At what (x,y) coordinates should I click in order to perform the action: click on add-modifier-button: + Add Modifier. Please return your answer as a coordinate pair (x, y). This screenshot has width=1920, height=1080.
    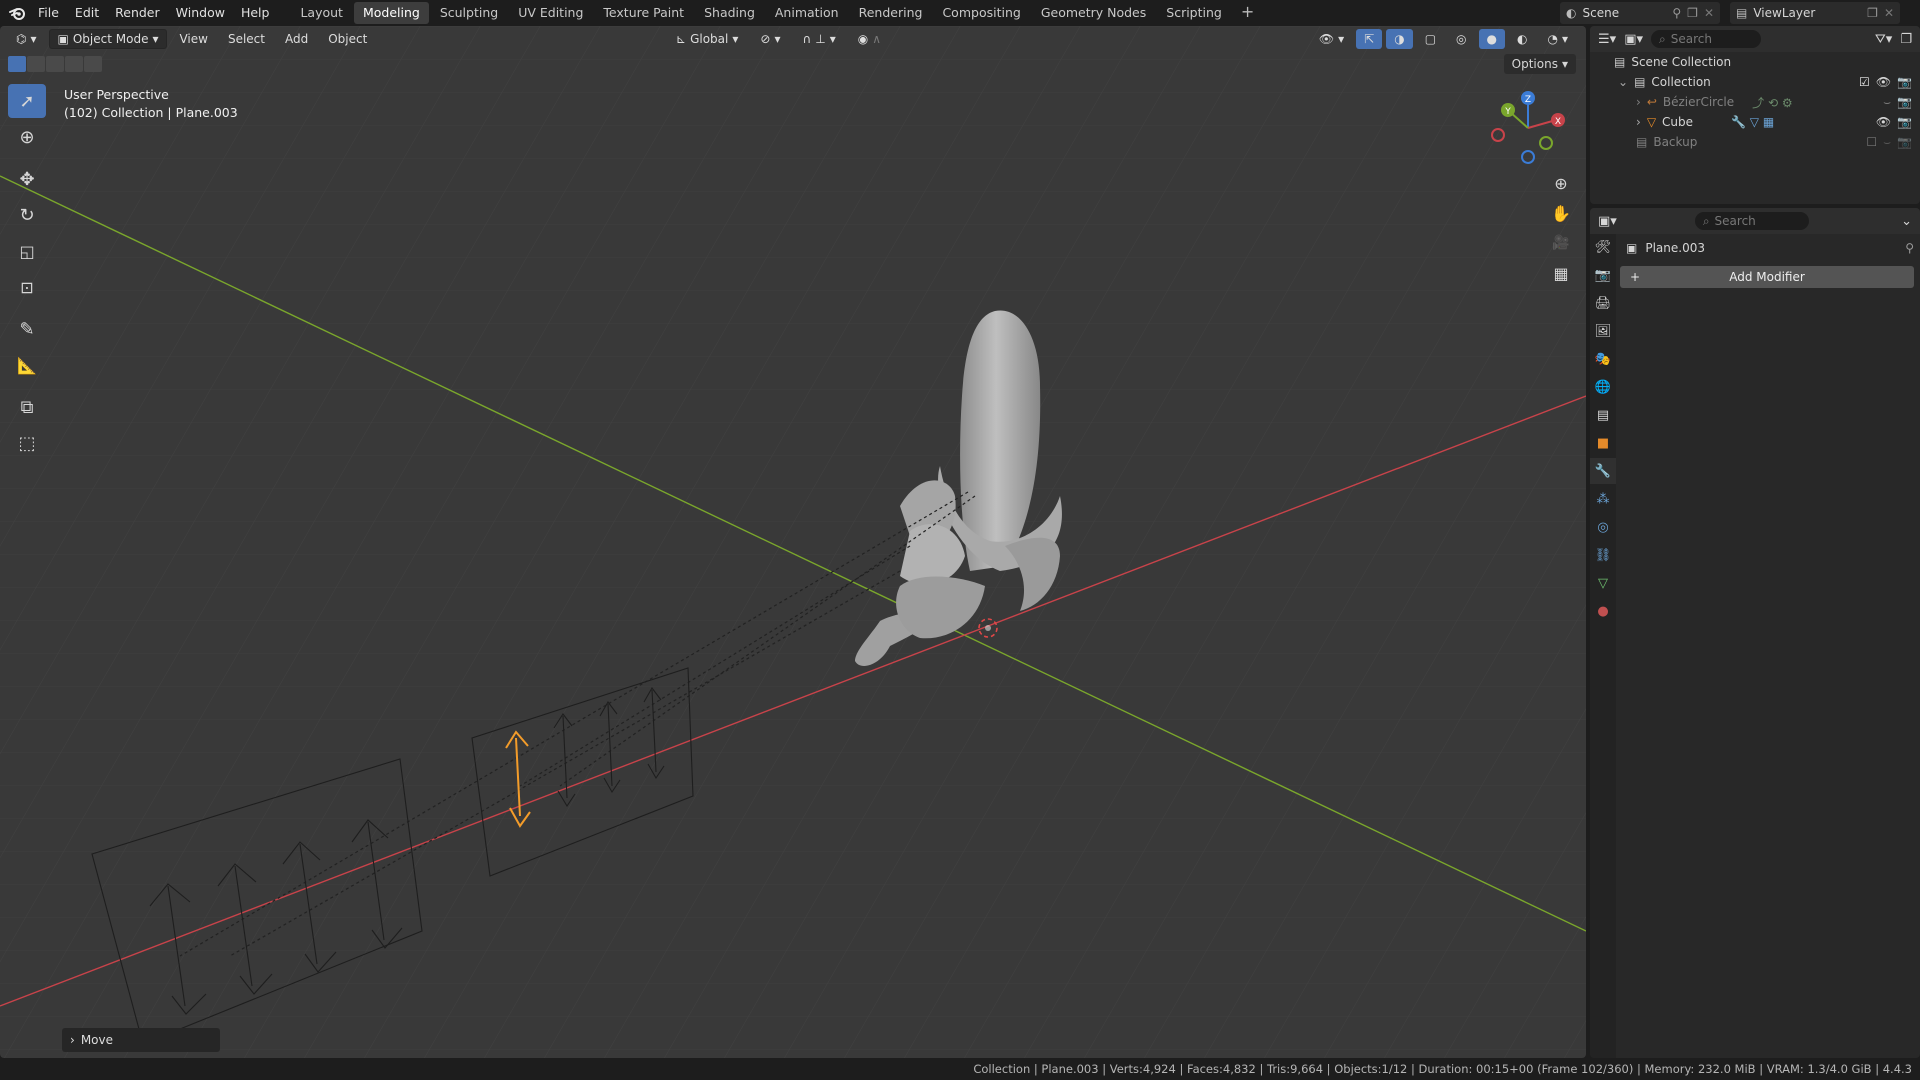
    Looking at the image, I should click on (1767, 277).